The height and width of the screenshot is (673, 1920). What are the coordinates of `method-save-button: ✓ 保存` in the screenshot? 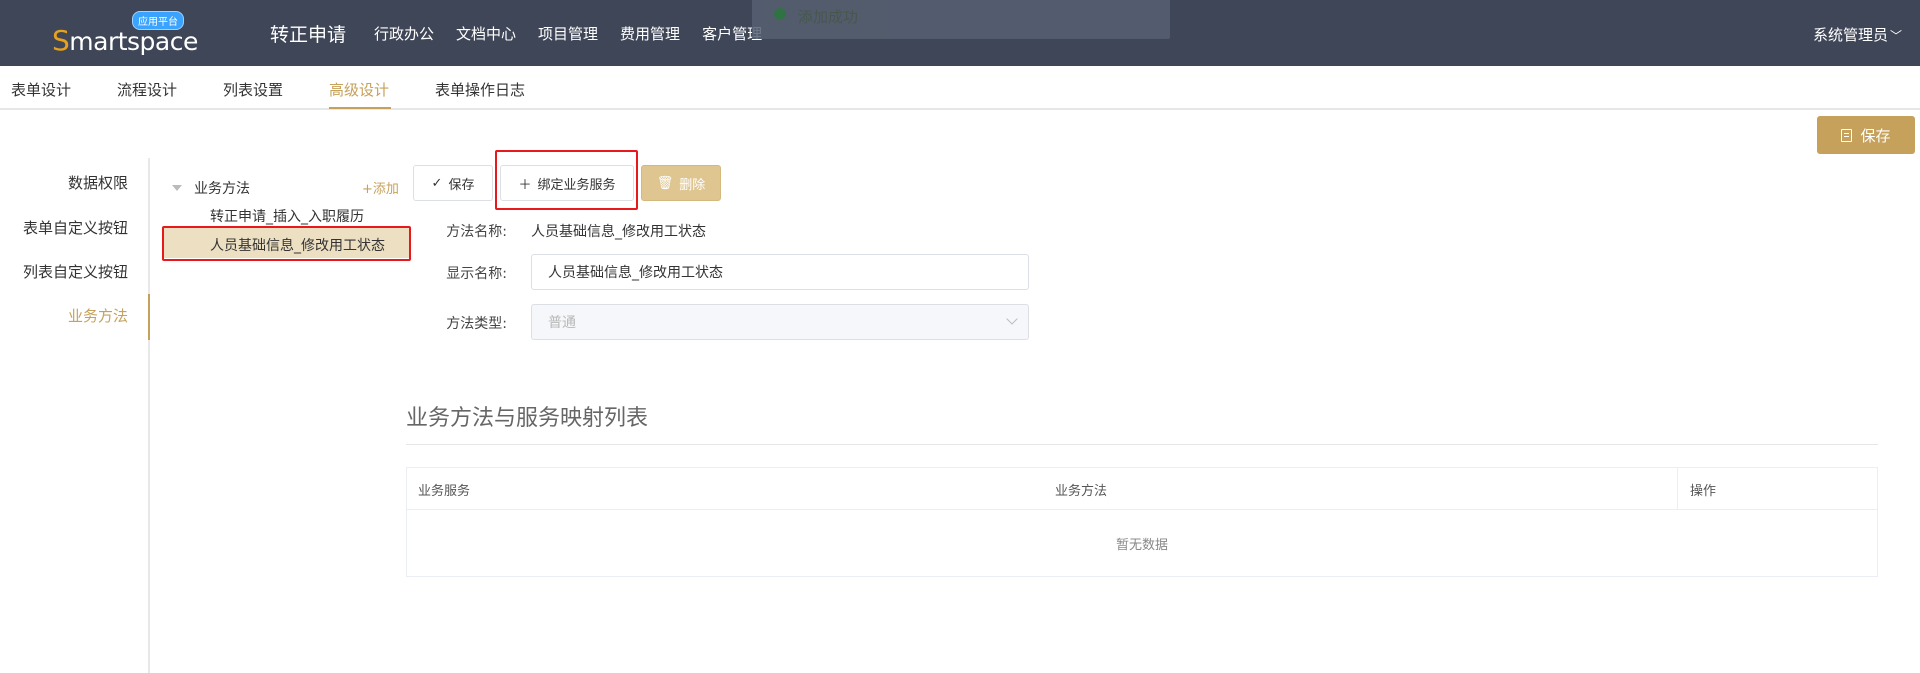 It's located at (453, 183).